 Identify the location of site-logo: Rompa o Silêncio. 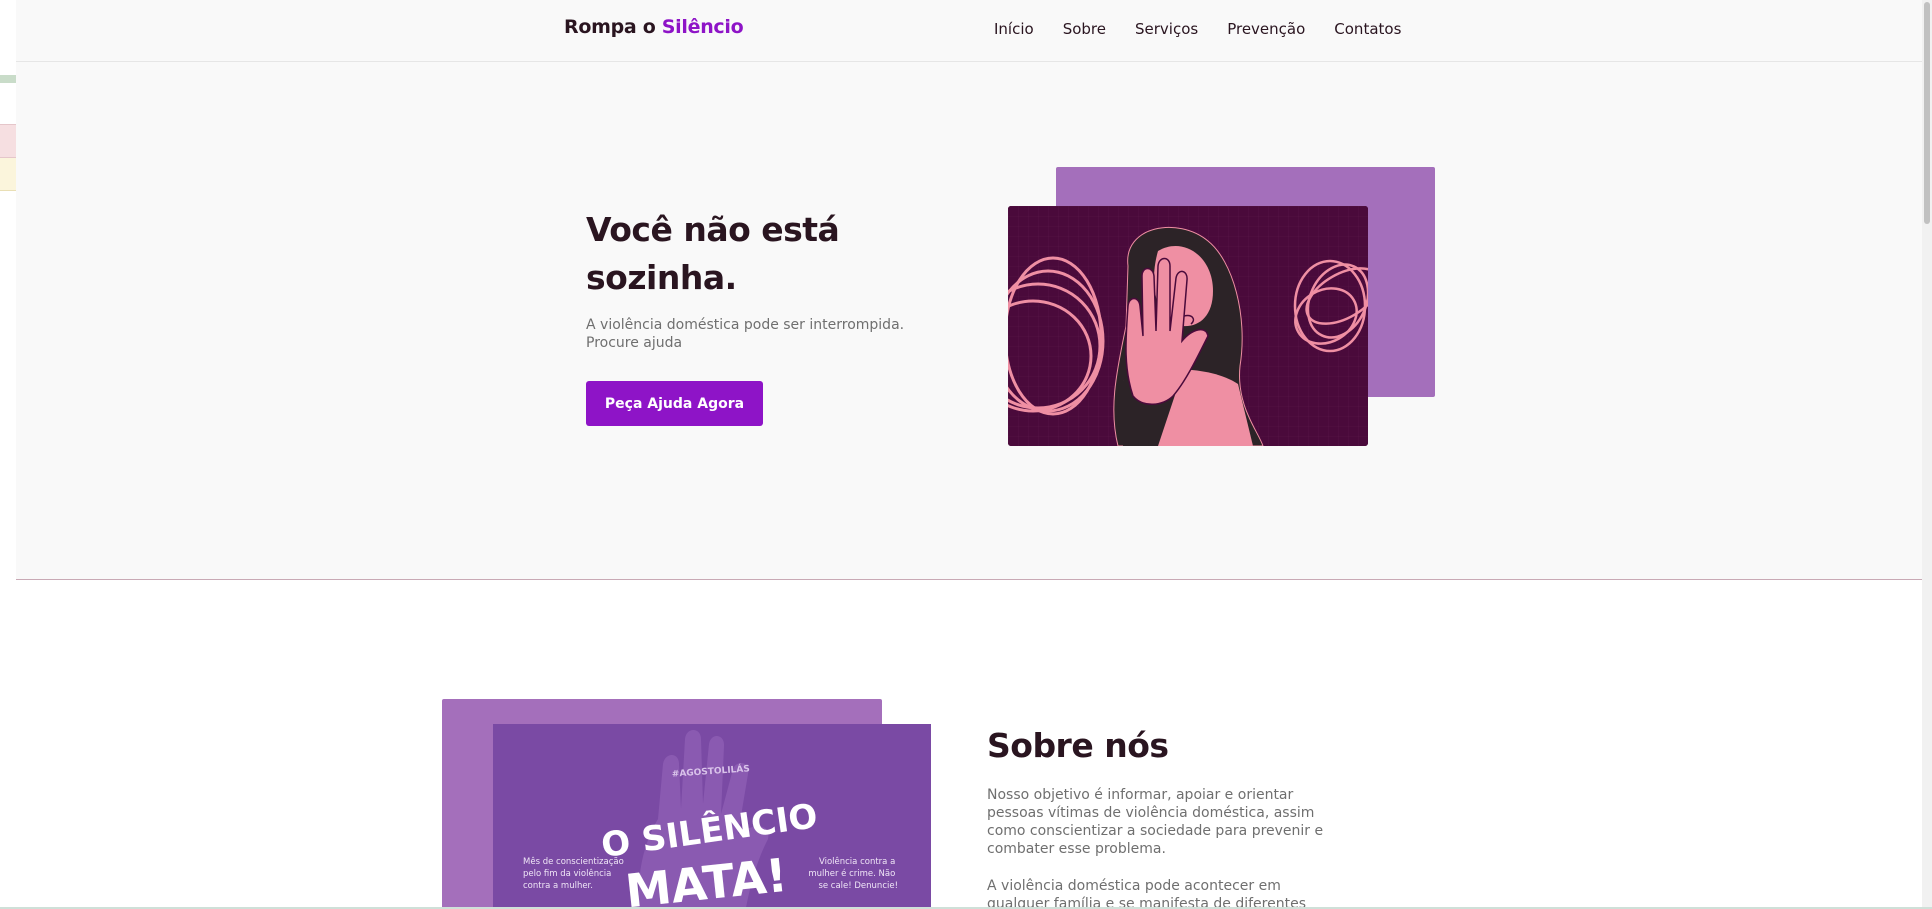
(654, 27).